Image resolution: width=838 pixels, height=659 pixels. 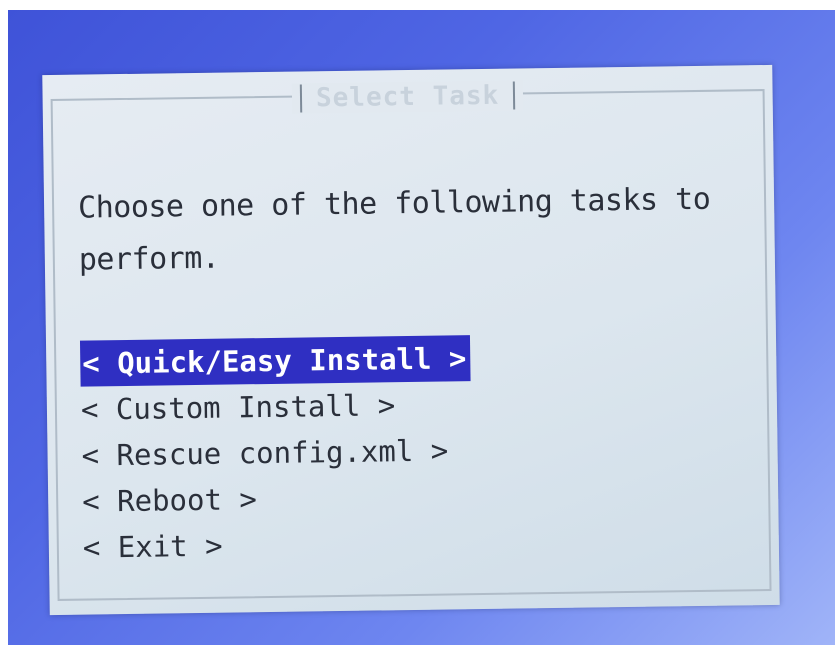 I want to click on menu-row-quick-easy-install: < Quick/Easy Install >, so click(x=275, y=361).